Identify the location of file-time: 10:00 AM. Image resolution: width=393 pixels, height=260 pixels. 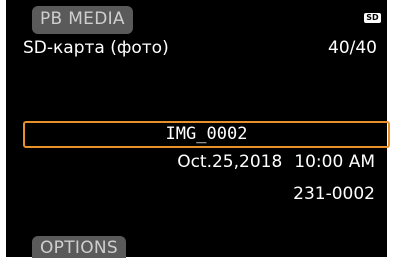
(334, 162).